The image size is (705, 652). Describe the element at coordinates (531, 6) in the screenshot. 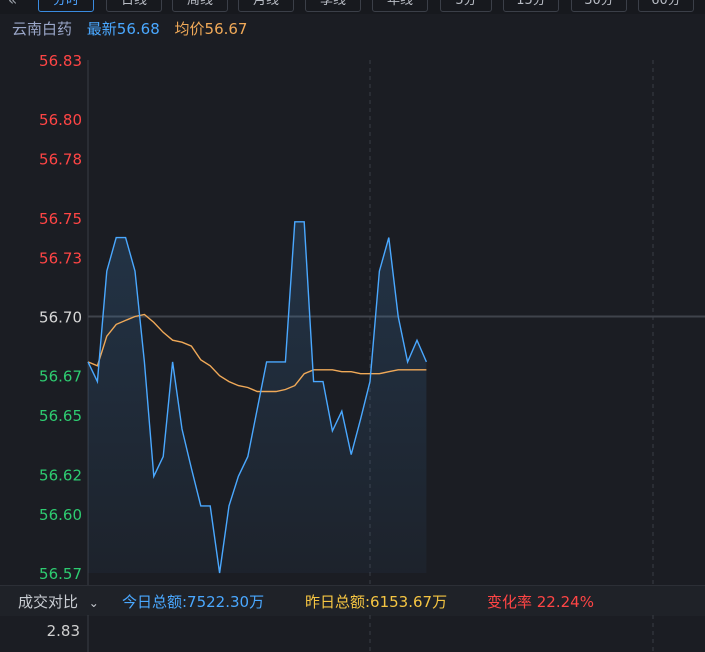

I see `tab-period: 15分` at that location.